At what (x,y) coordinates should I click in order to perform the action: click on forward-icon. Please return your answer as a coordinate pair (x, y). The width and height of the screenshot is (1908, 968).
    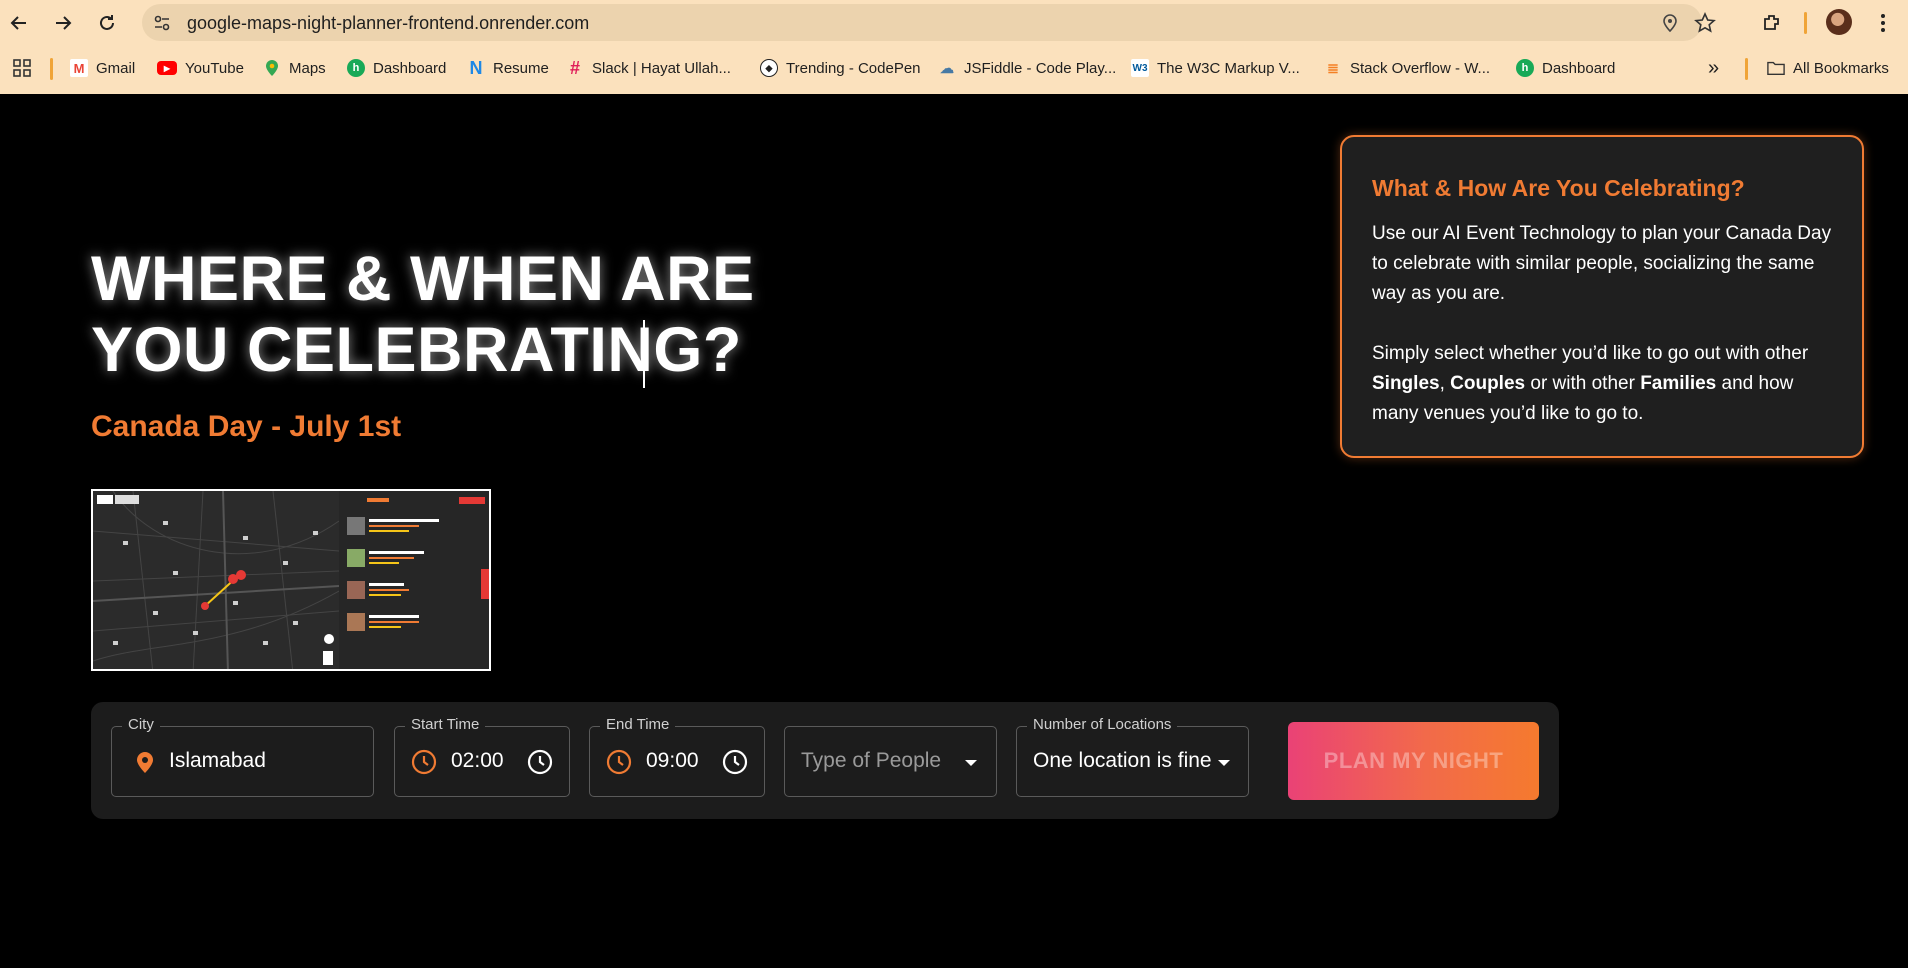
    Looking at the image, I should click on (63, 23).